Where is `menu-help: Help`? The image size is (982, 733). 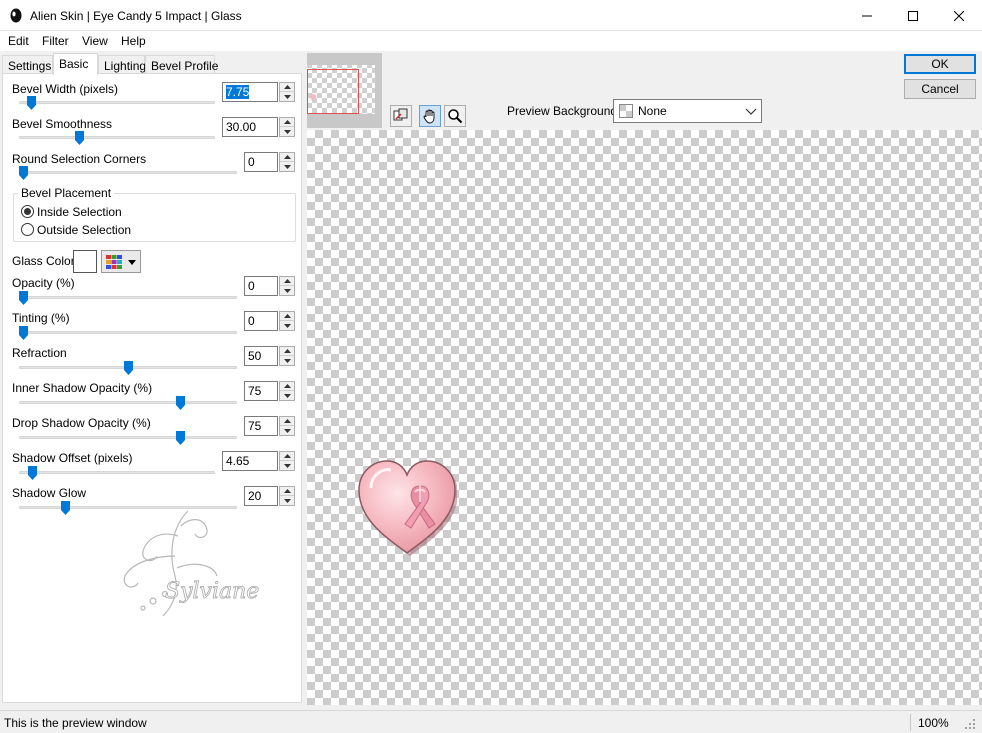 menu-help: Help is located at coordinates (133, 41).